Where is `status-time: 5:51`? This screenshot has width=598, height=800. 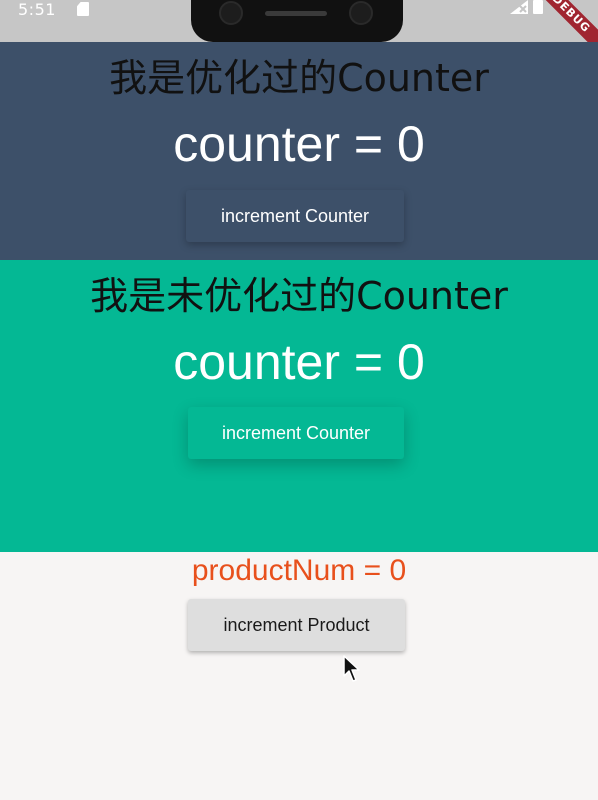
status-time: 5:51 is located at coordinates (37, 9).